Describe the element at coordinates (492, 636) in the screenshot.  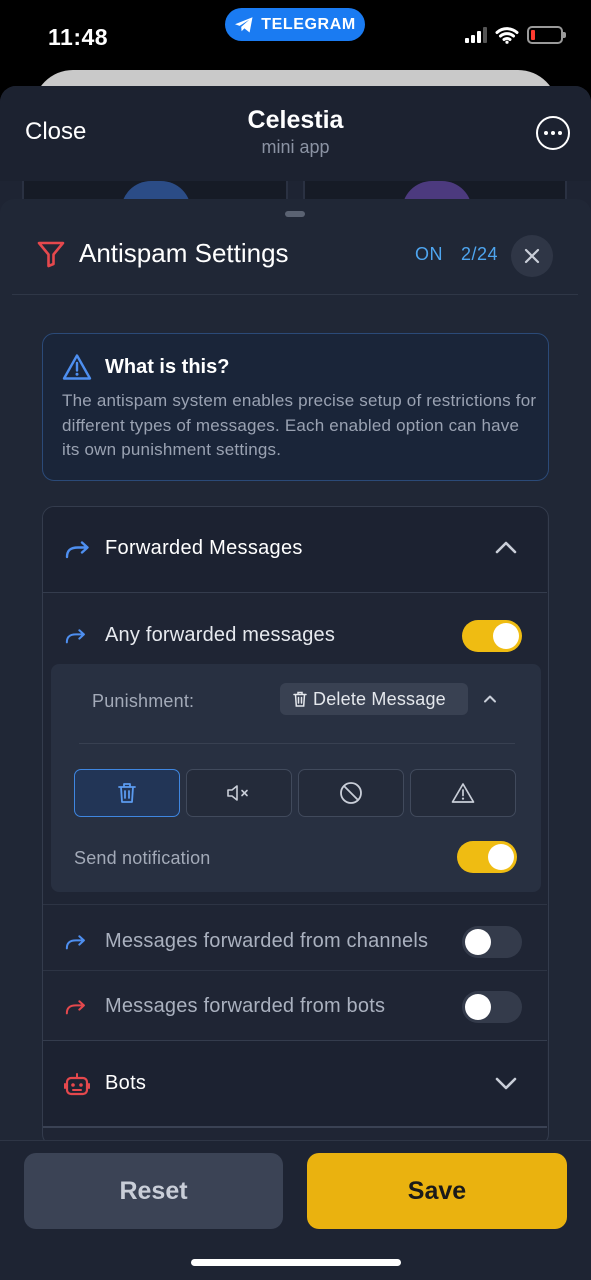
I see `any-forwarded-toggle` at that location.